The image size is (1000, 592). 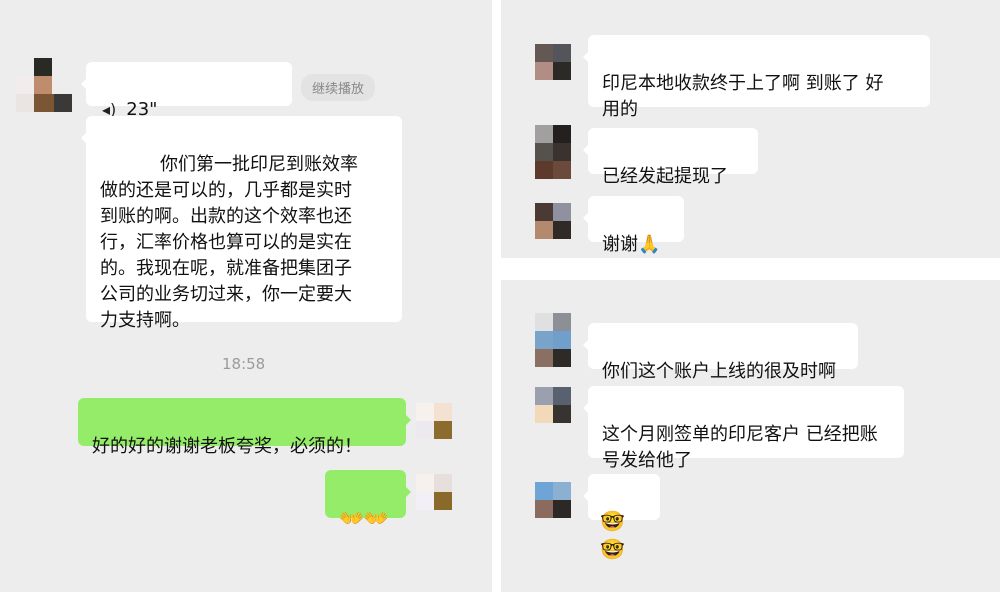 I want to click on resume-playback-button: 继续播放, so click(x=338, y=87).